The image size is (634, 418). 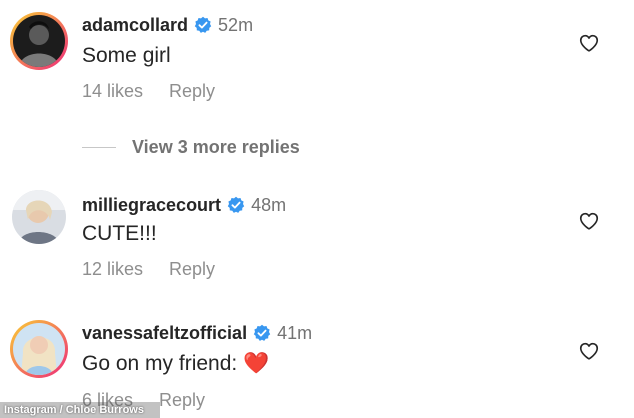 What do you see at coordinates (112, 269) in the screenshot?
I see `likes-count: 12 likes` at bounding box center [112, 269].